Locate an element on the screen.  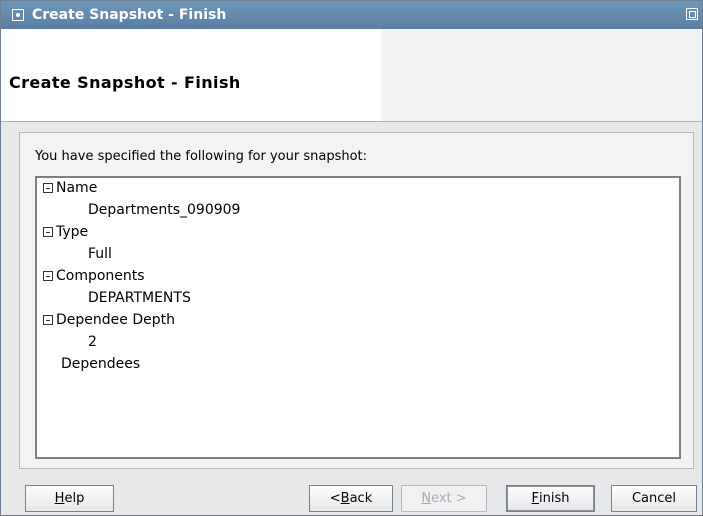
header-banner is located at coordinates (541, 75).